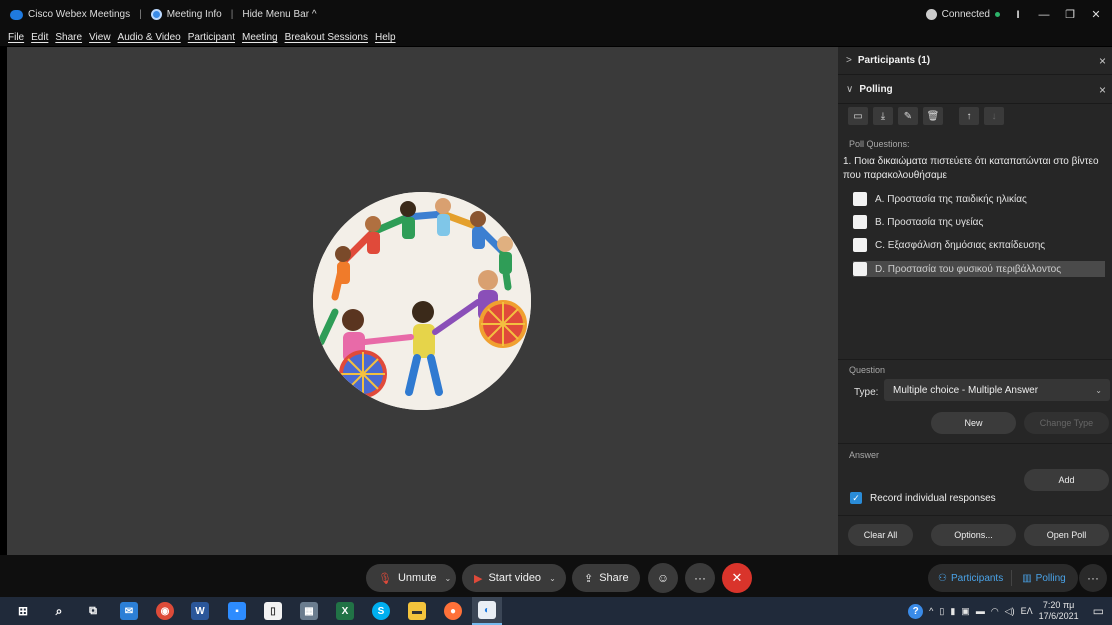 The image size is (1112, 625). What do you see at coordinates (883, 116) in the screenshot?
I see `save-poll-icon: ⤓` at bounding box center [883, 116].